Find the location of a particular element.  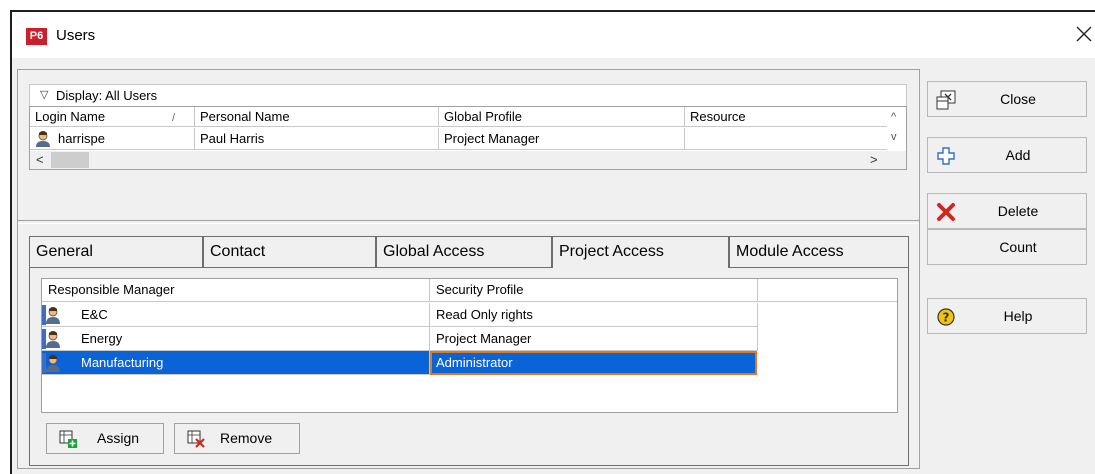

column-global-profile: Global Profile is located at coordinates (562, 117).